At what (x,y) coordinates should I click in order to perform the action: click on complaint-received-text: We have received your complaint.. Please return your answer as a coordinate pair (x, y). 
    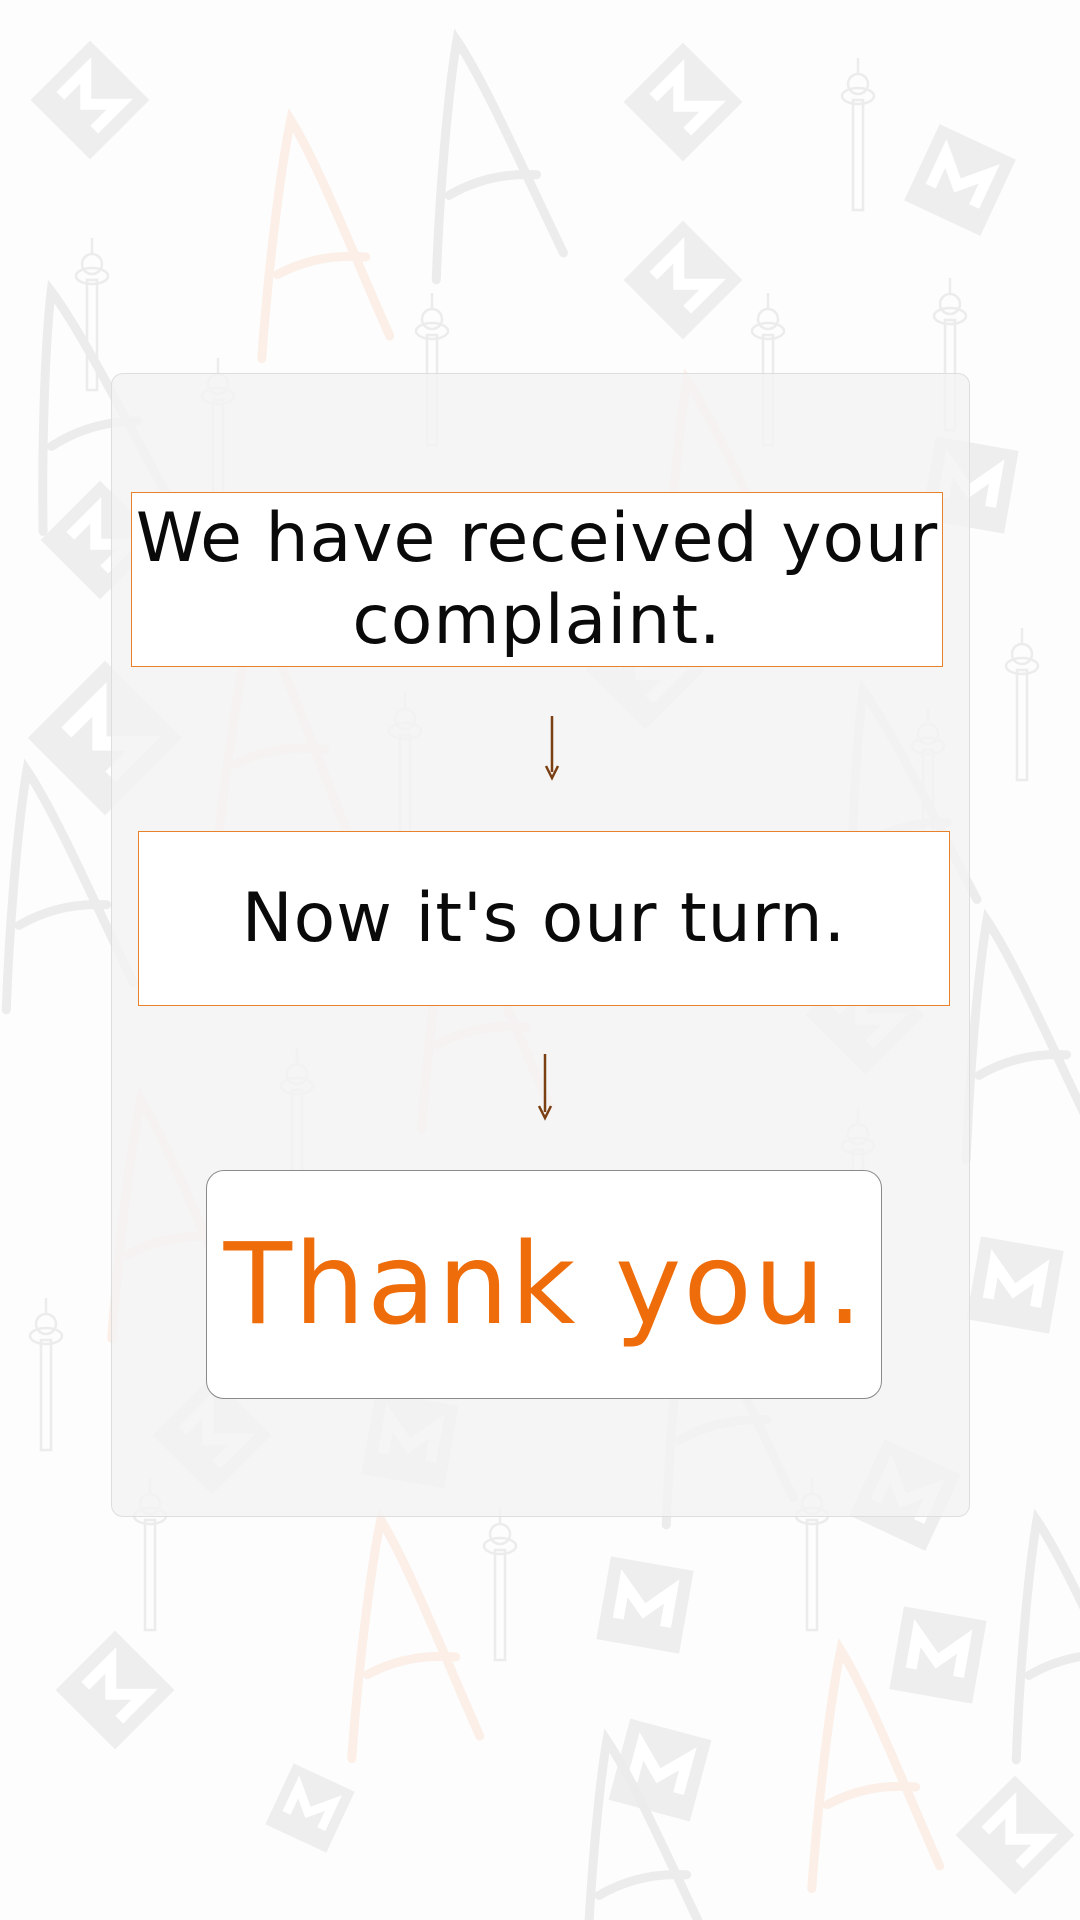
    Looking at the image, I should click on (537, 579).